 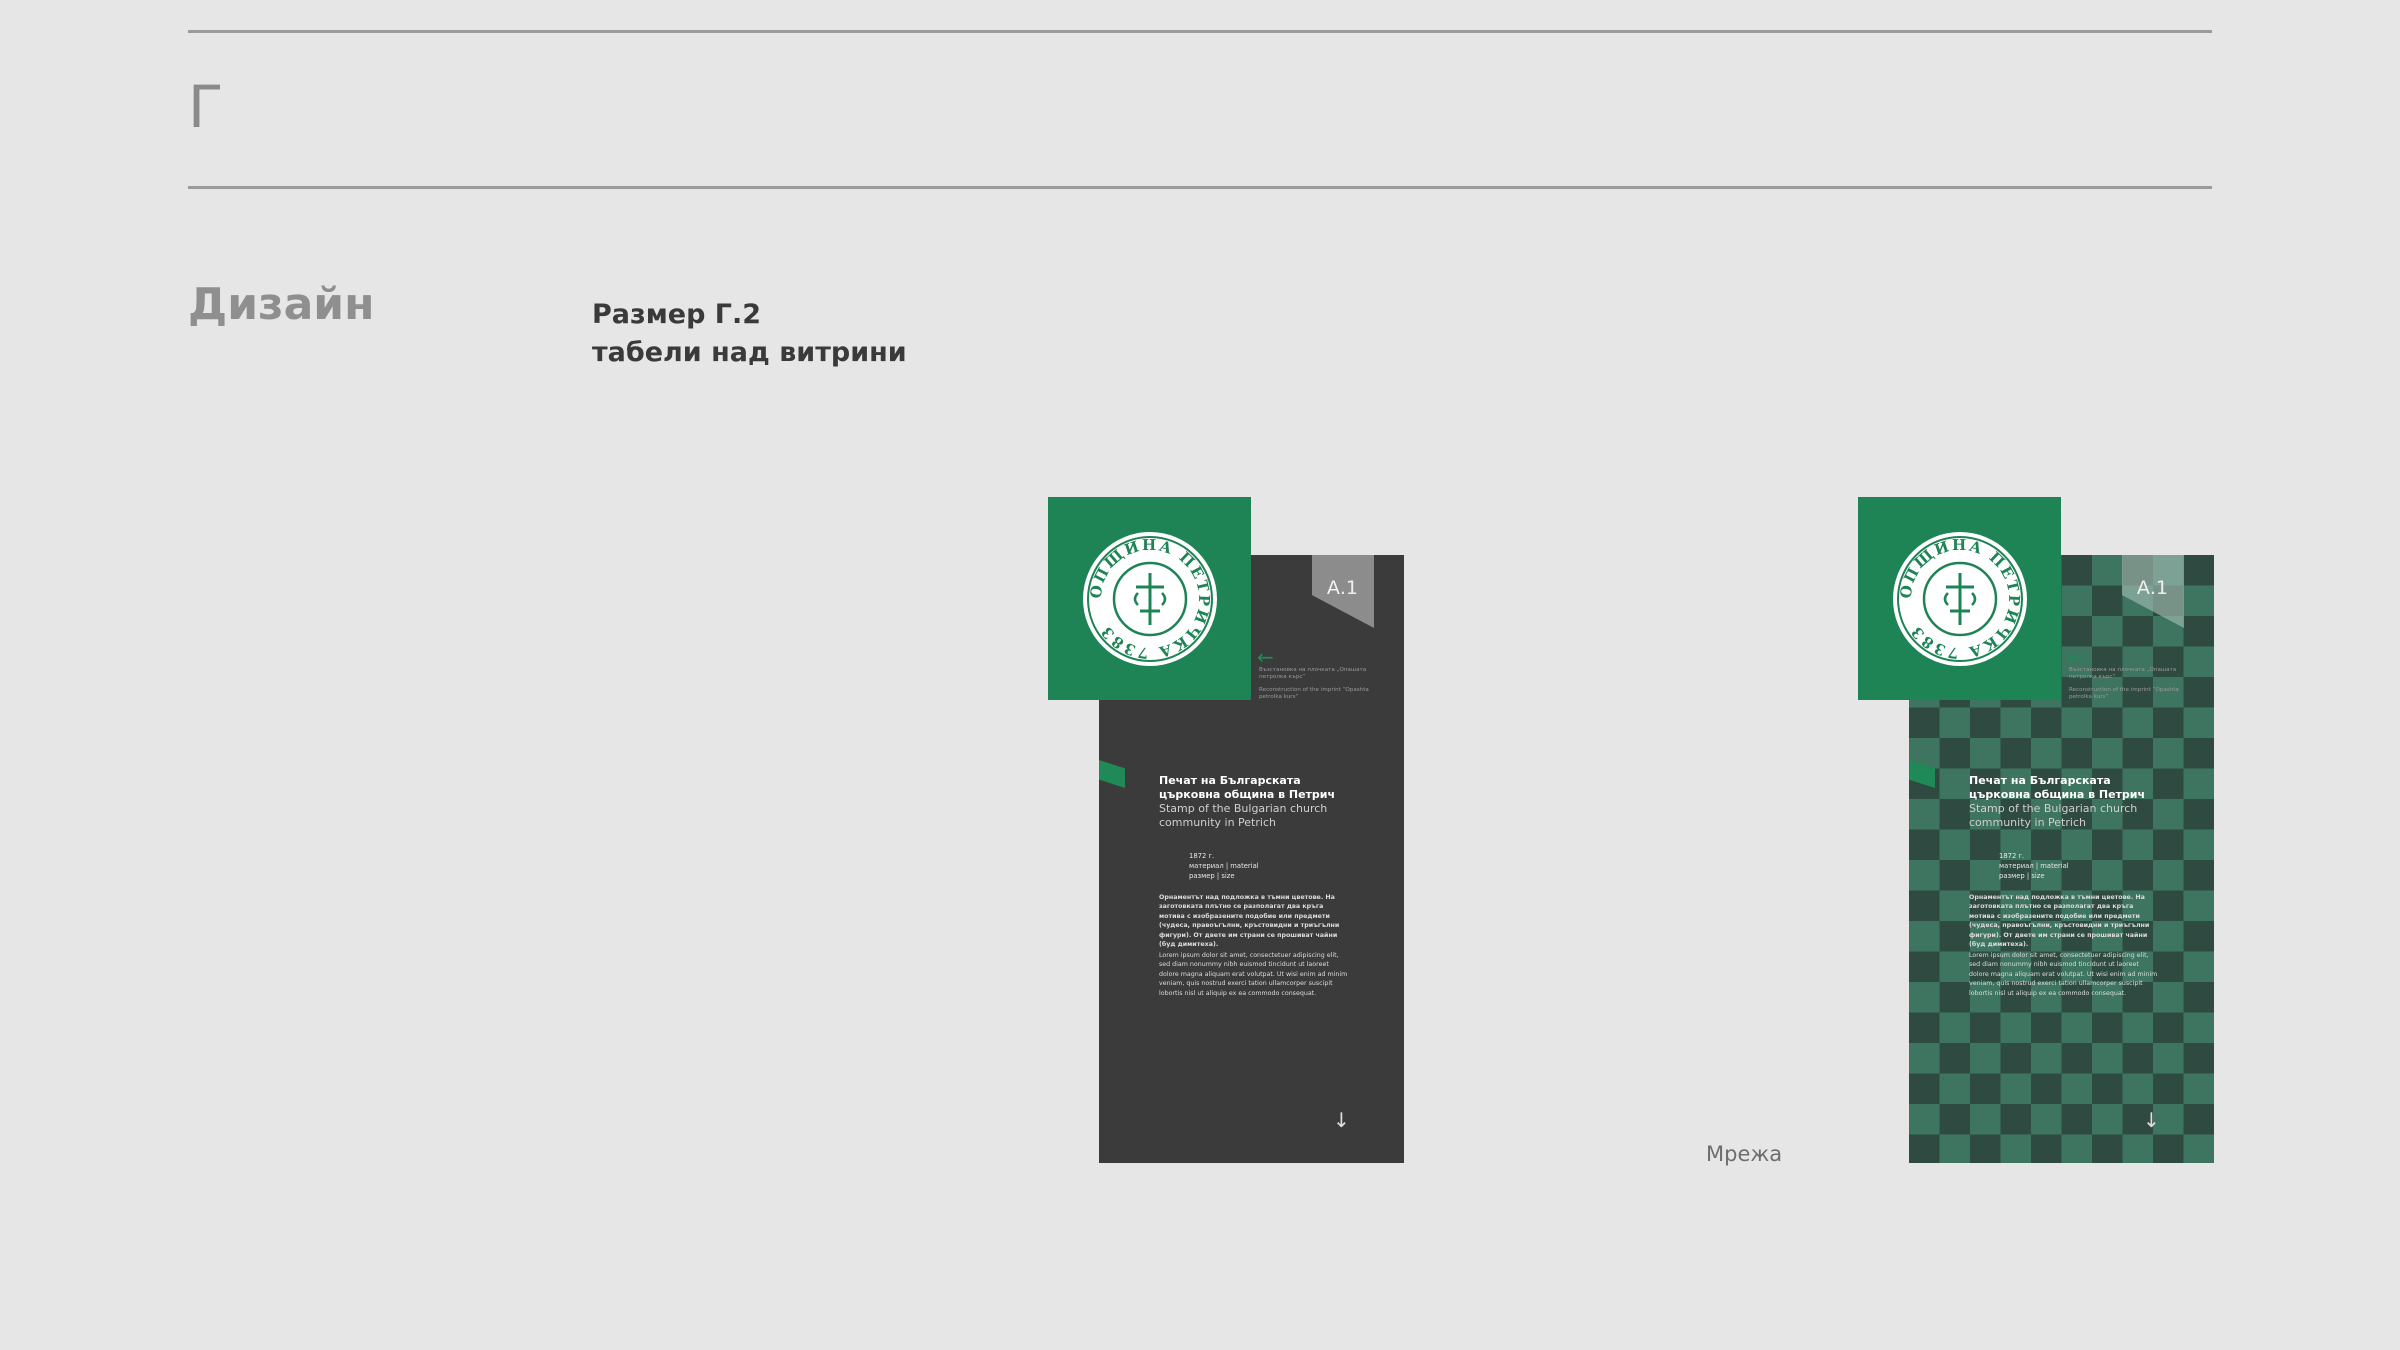 What do you see at coordinates (749, 334) in the screenshot?
I see `page-subtitle: Размер Г.2 табели над витрини` at bounding box center [749, 334].